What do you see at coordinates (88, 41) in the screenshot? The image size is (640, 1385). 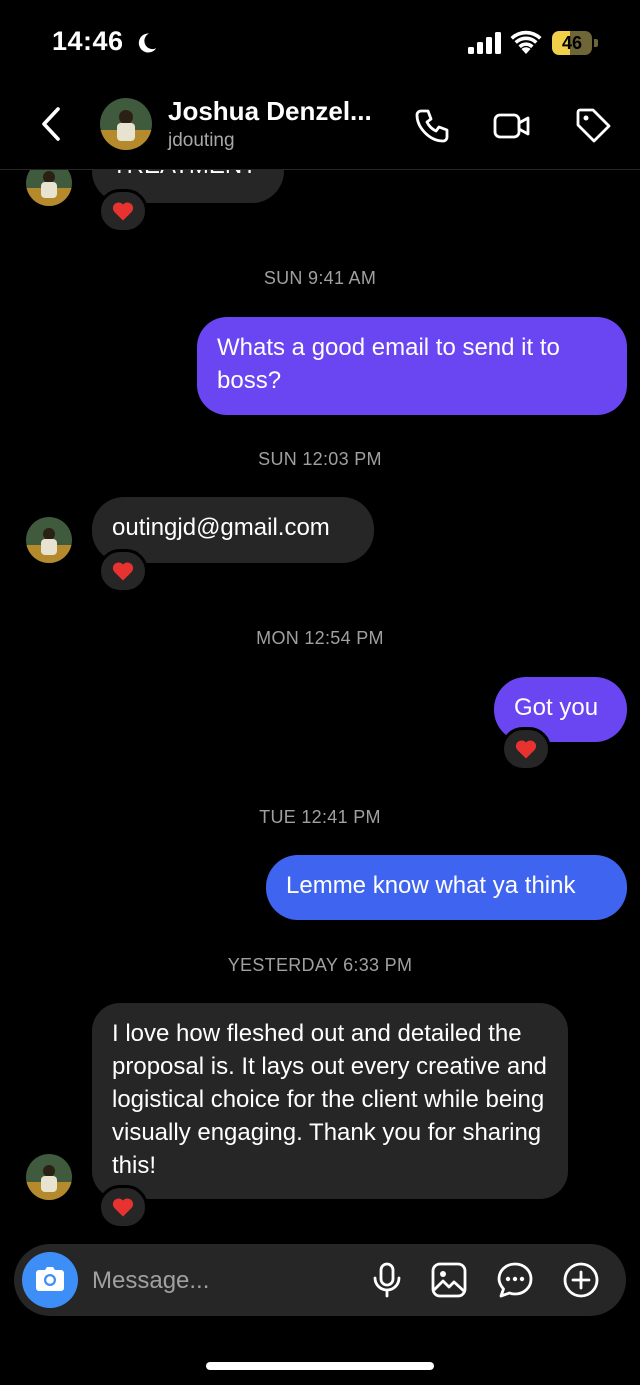 I see `status-time: 14:46` at bounding box center [88, 41].